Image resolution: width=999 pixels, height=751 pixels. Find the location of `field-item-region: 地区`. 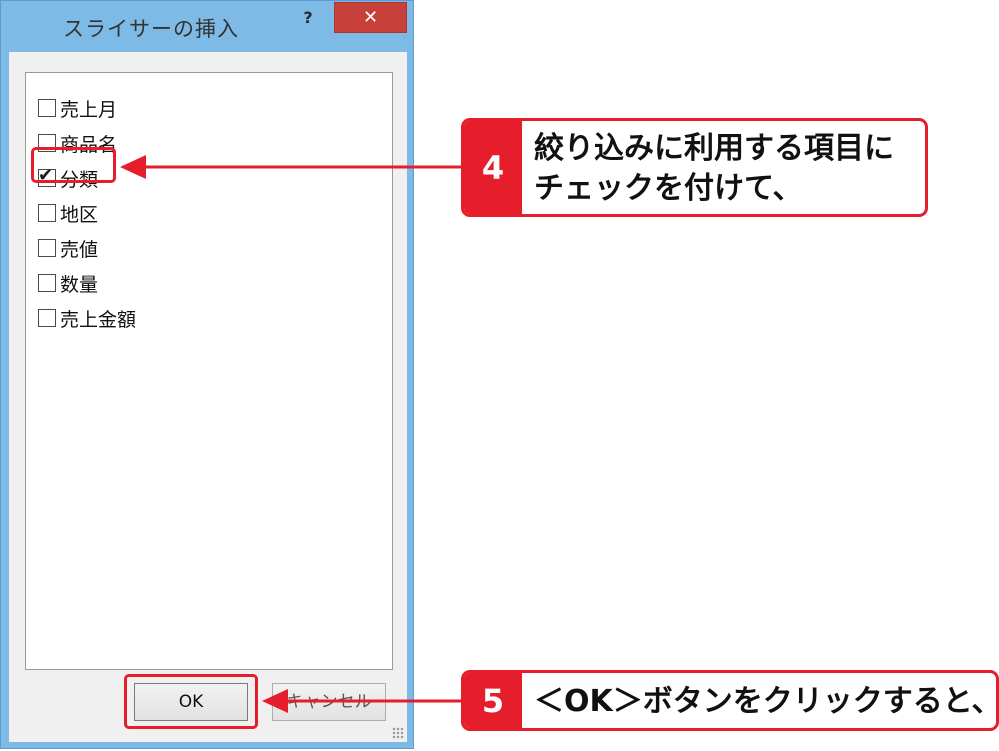

field-item-region: 地区 is located at coordinates (68, 213).